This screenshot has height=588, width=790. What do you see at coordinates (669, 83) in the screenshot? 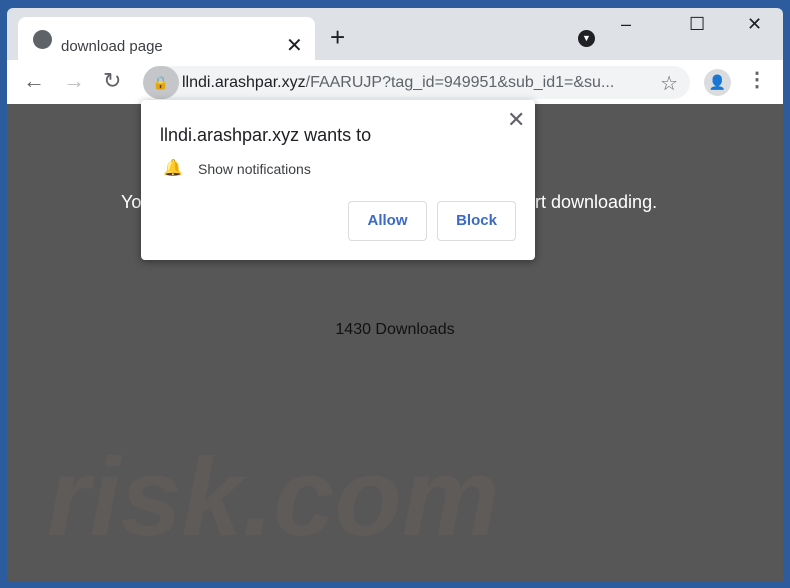
I see `bookmark-star-icon: ☆` at bounding box center [669, 83].